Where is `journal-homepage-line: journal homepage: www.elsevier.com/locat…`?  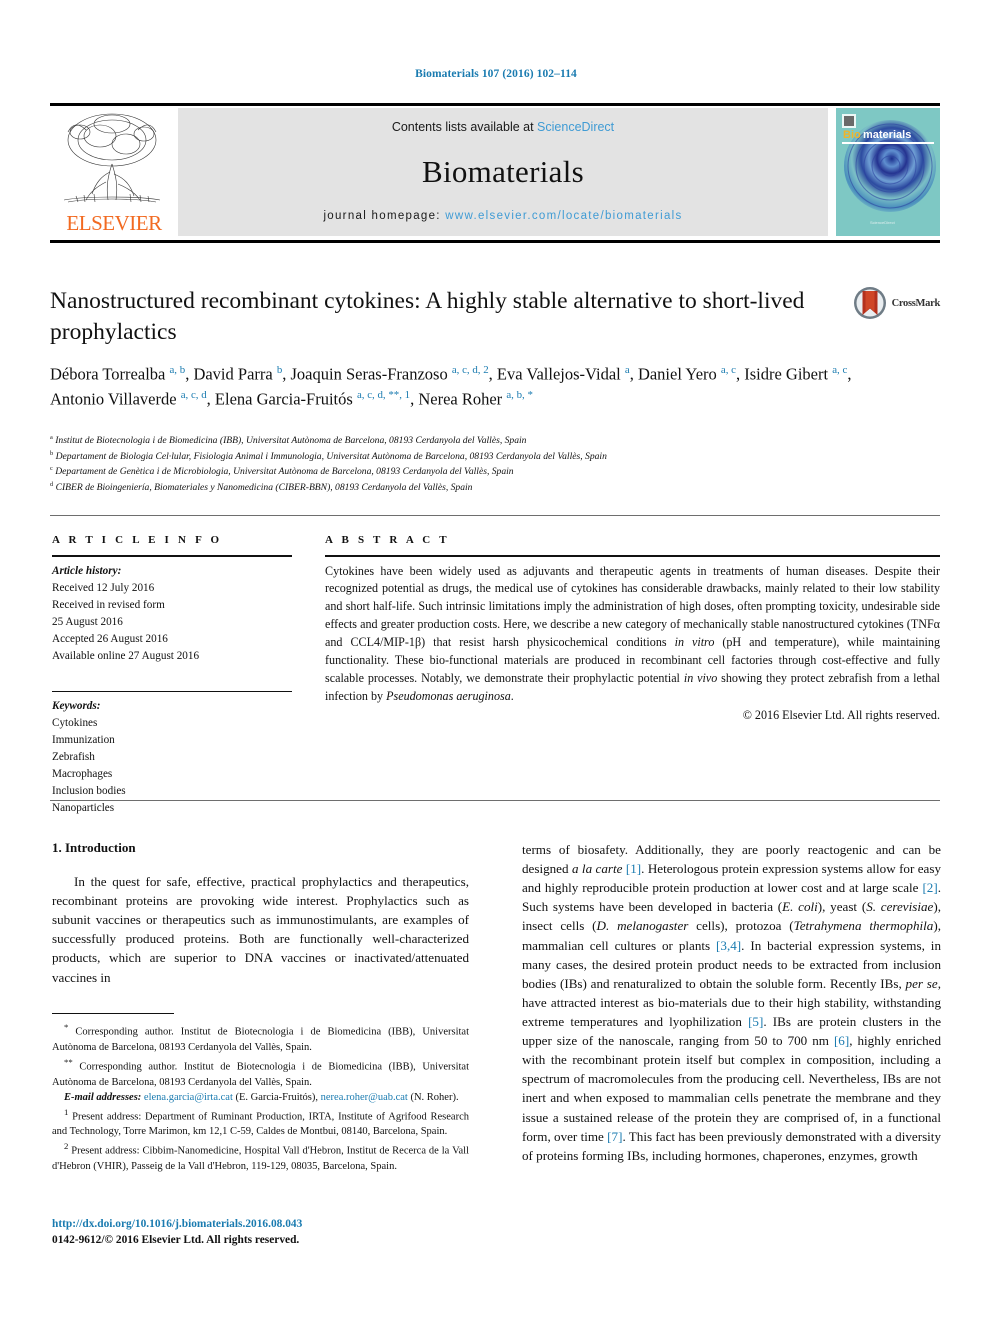 journal-homepage-line: journal homepage: www.elsevier.com/locat… is located at coordinates (502, 216).